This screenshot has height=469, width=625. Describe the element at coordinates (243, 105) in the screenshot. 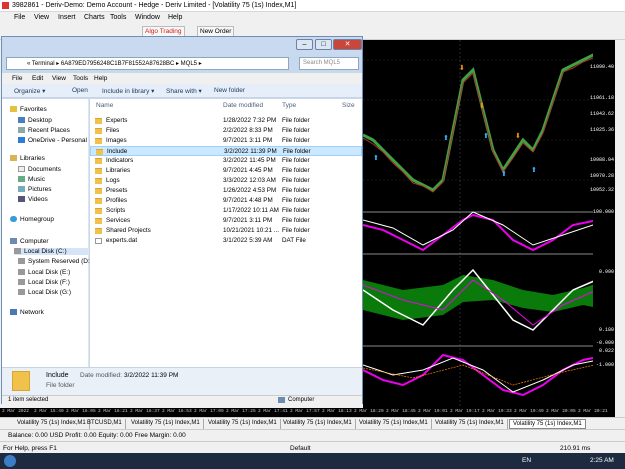

I see `col-date: Date modified` at that location.